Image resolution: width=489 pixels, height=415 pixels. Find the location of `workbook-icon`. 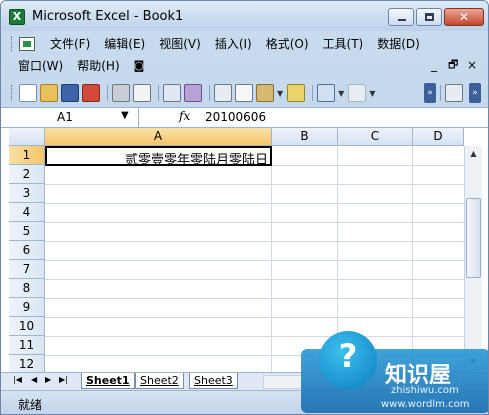

workbook-icon is located at coordinates (27, 44).